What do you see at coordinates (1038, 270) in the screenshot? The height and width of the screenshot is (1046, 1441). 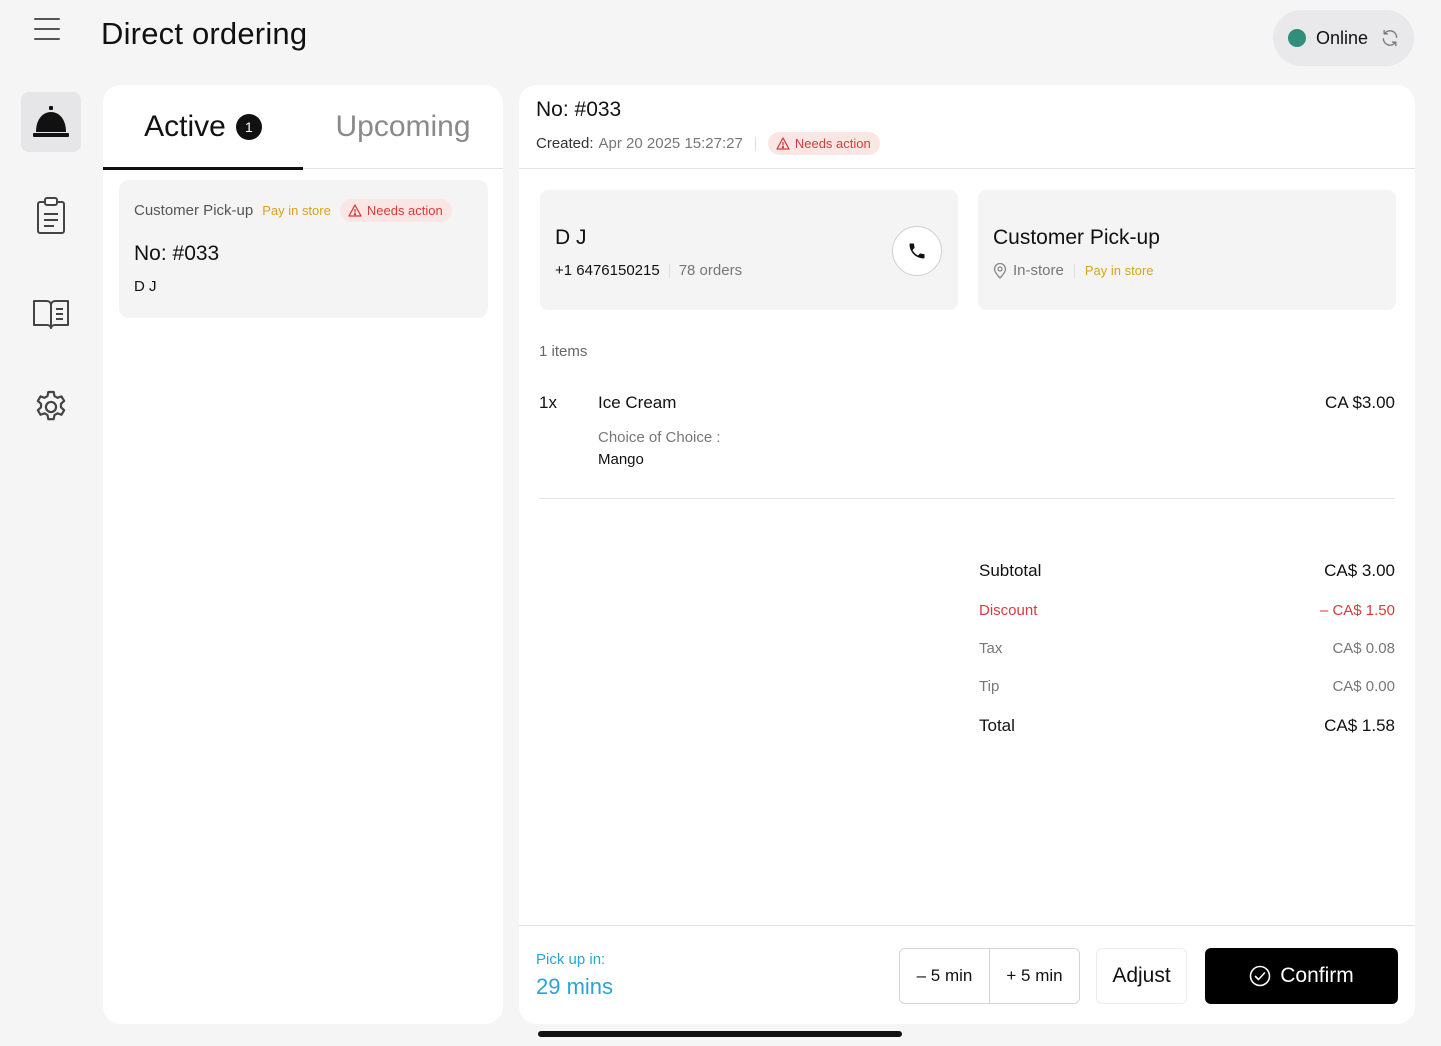 I see `fulfillment-location: In-store` at bounding box center [1038, 270].